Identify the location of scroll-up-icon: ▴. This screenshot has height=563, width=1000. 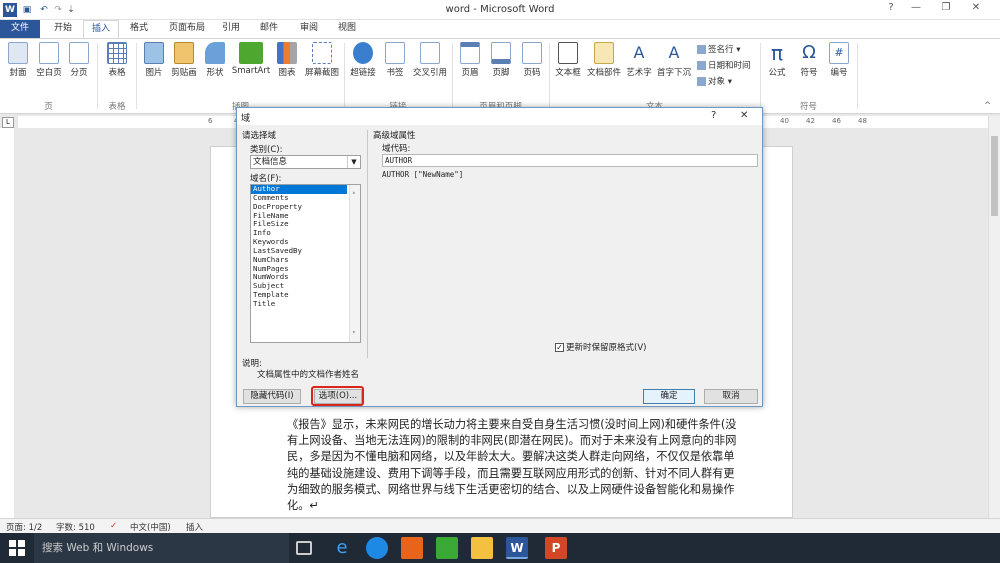
(354, 193).